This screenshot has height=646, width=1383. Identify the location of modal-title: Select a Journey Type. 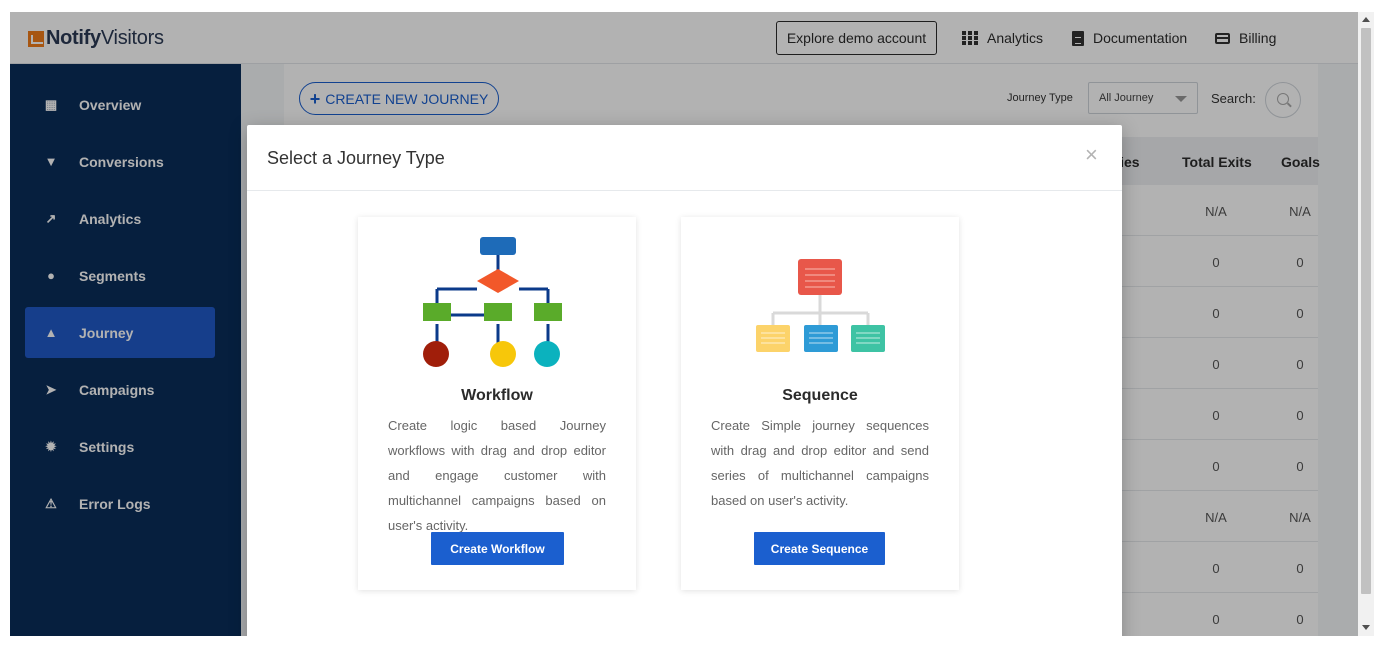
(356, 158).